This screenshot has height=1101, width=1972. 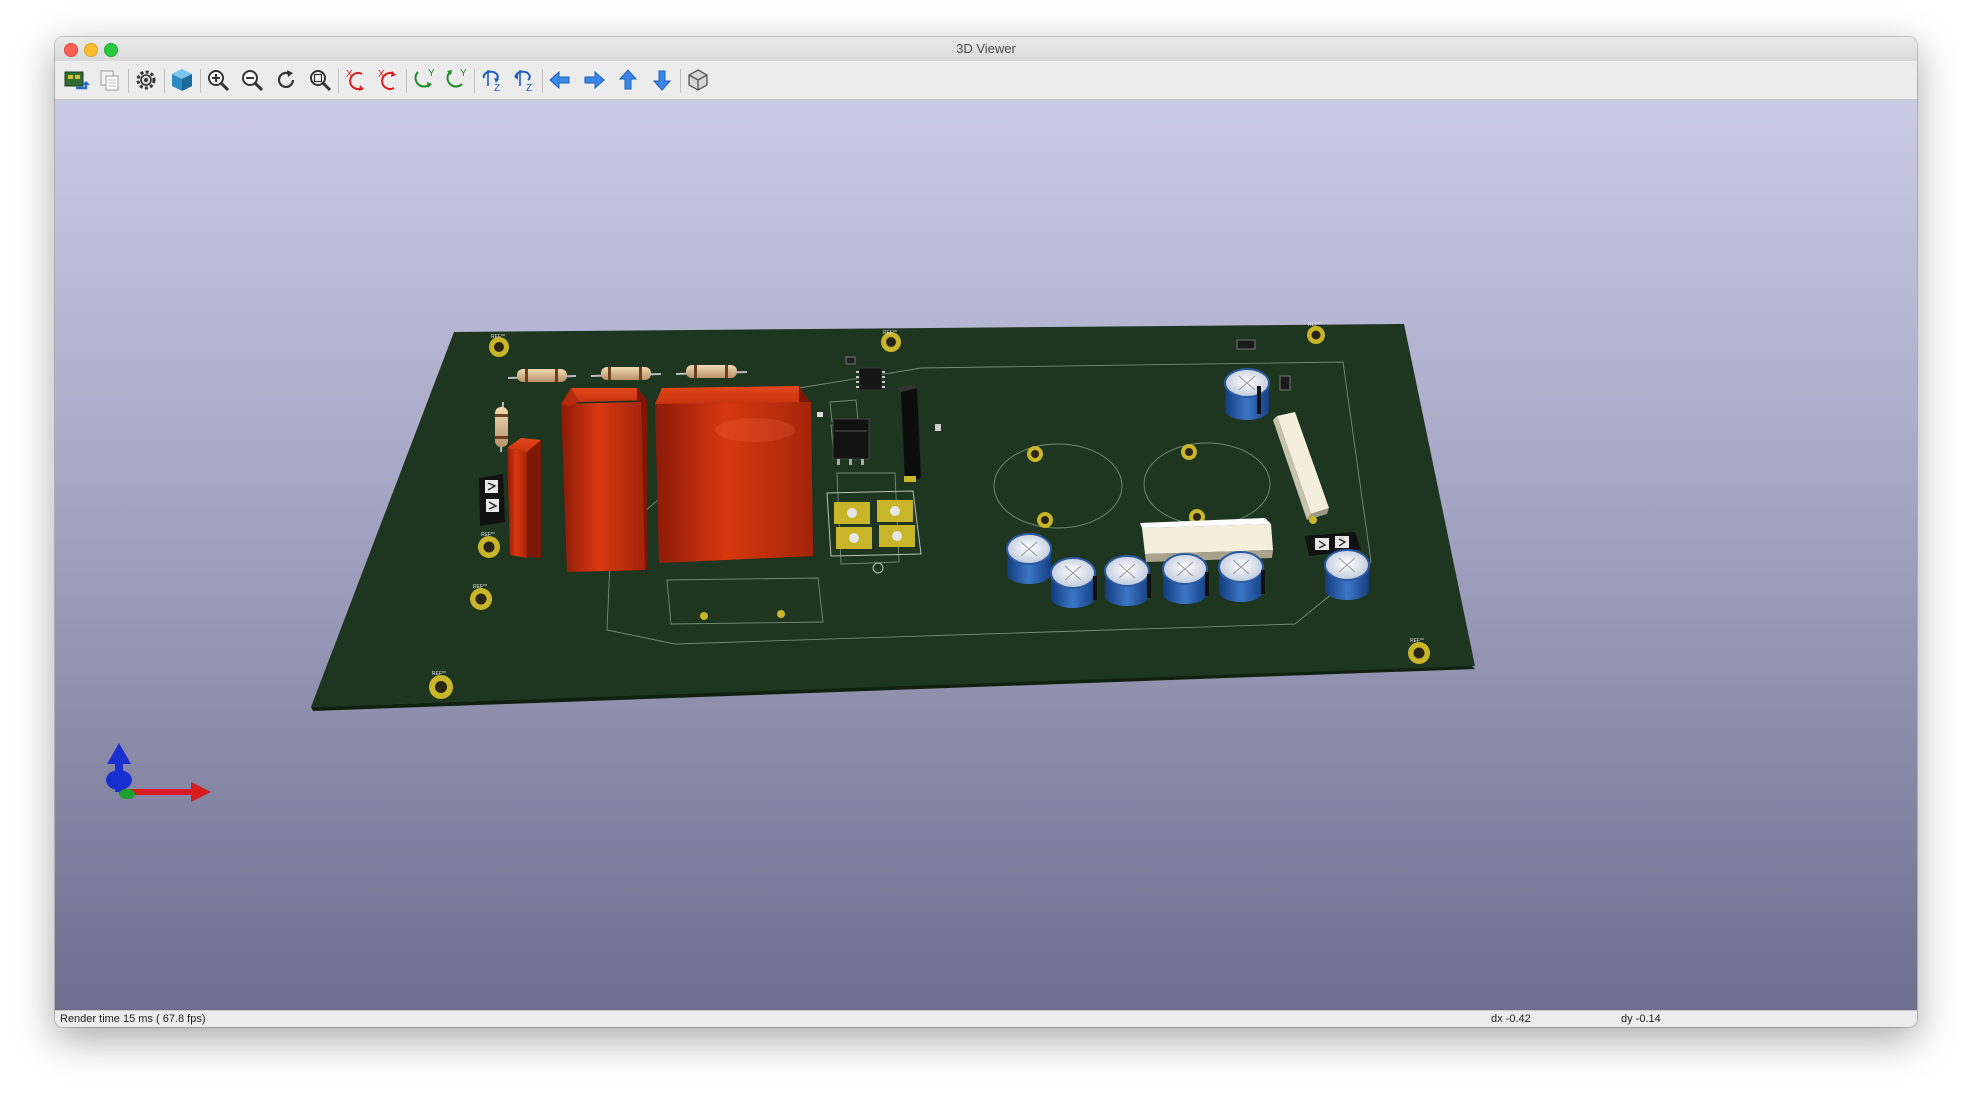 I want to click on copy-icon, so click(x=109, y=80).